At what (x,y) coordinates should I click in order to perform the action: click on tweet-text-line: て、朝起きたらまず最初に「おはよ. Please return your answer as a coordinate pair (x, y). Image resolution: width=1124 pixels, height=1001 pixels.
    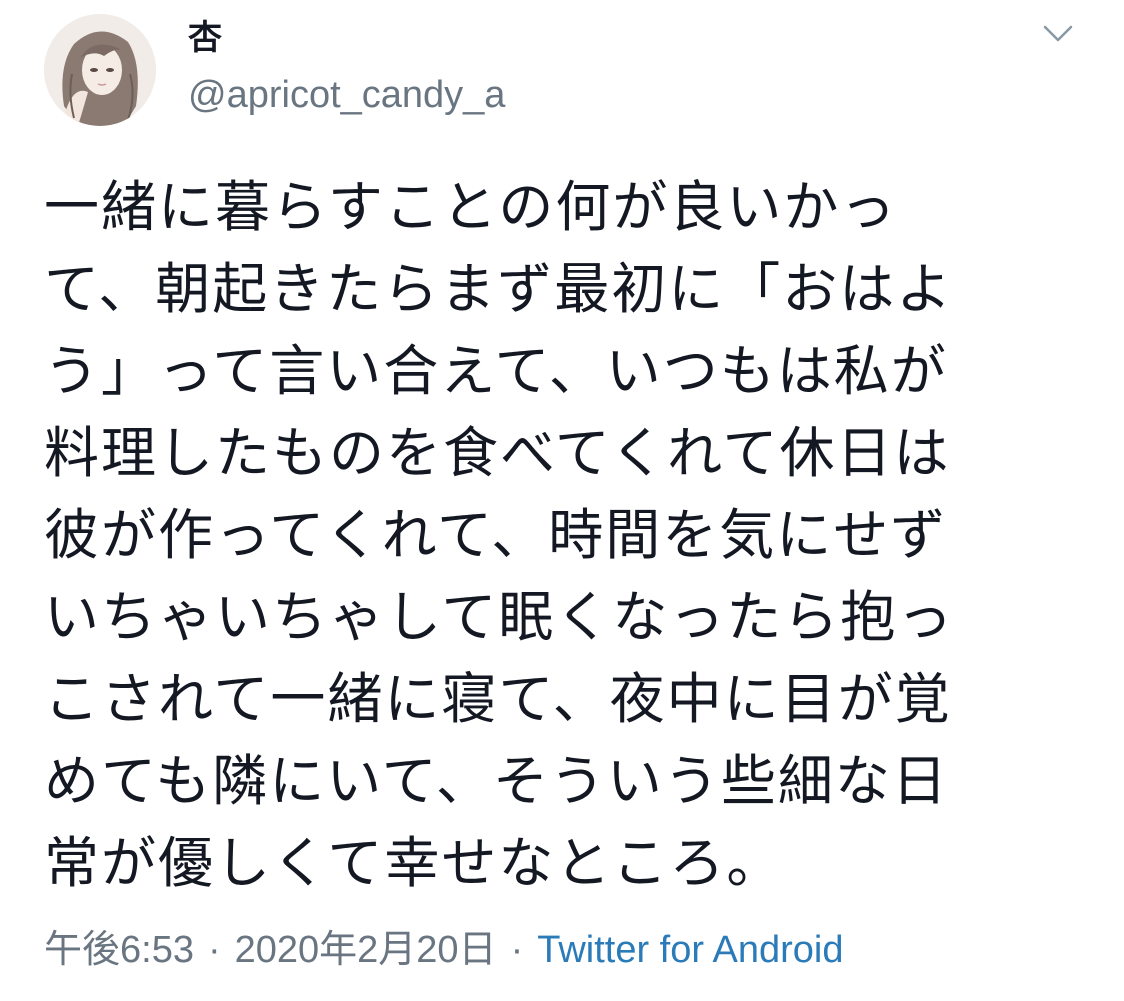
    Looking at the image, I should click on (499, 289).